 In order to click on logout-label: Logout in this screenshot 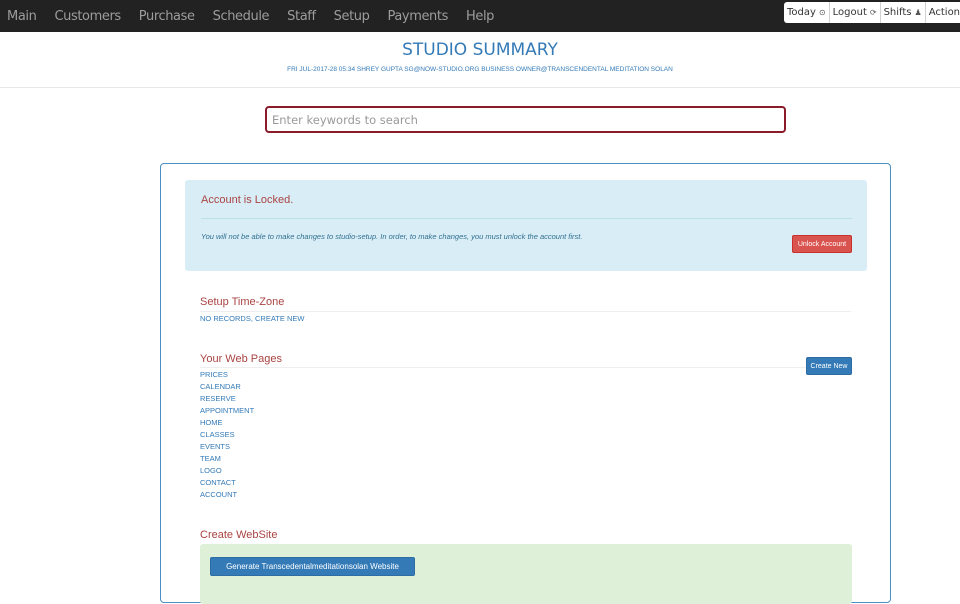, I will do `click(849, 12)`.